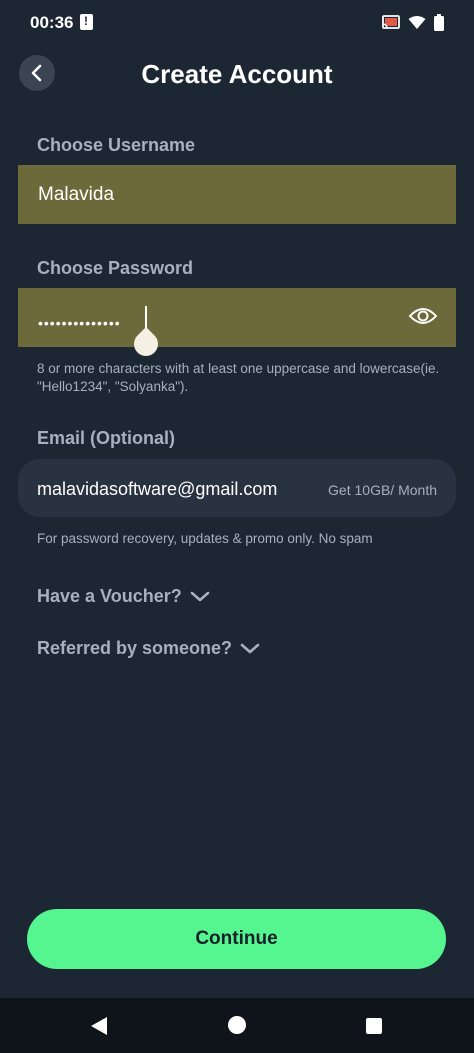 This screenshot has height=1053, width=474. I want to click on nav-back-icon, so click(99, 1026).